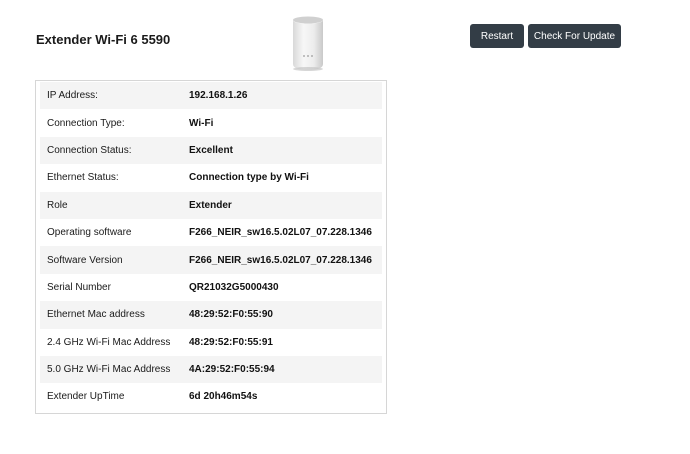 This screenshot has width=690, height=454. Describe the element at coordinates (218, 96) in the screenshot. I see `row-value: 192.168.1.26` at that location.